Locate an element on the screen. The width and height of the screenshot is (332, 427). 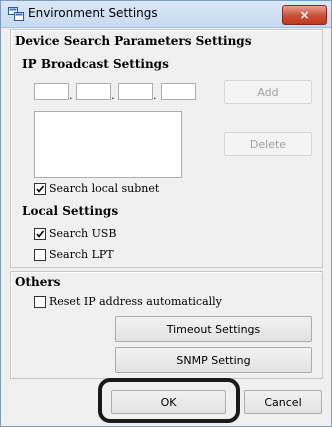
search-local-subnet-label: Search local subnet is located at coordinates (104, 188).